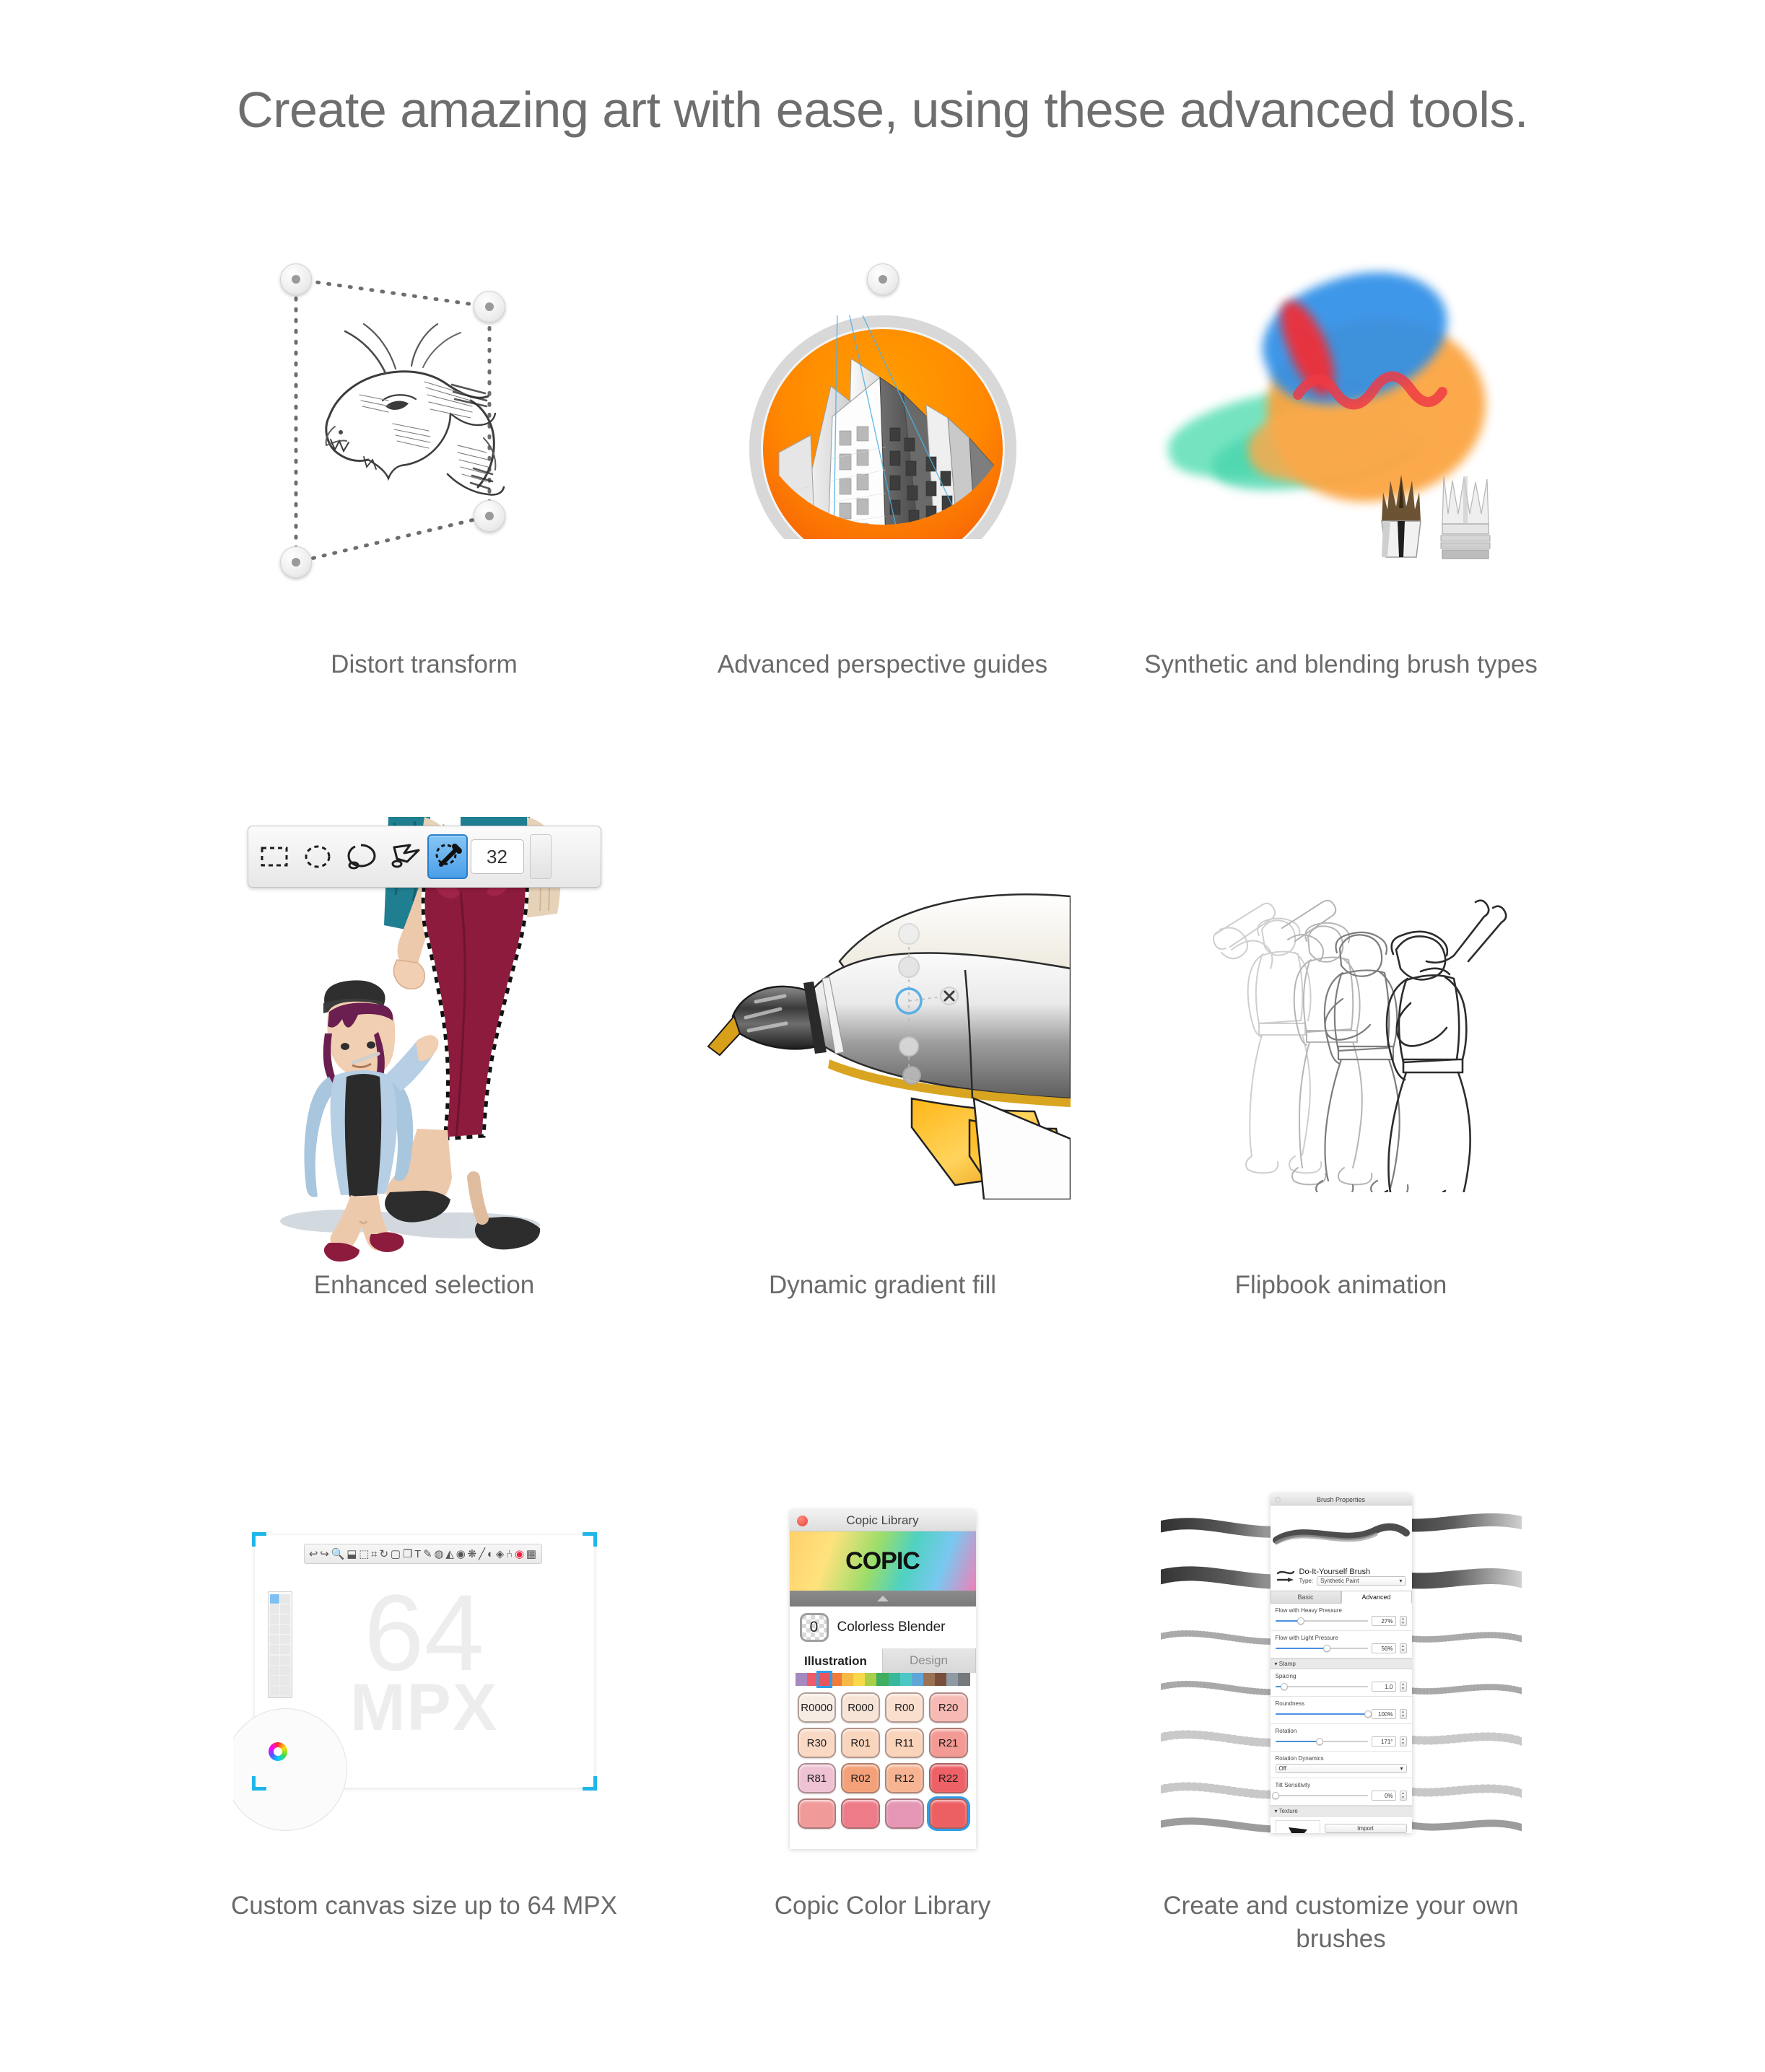 Image resolution: width=1765 pixels, height=2072 pixels. Describe the element at coordinates (948, 1743) in the screenshot. I see `copic-swatch: R21` at that location.